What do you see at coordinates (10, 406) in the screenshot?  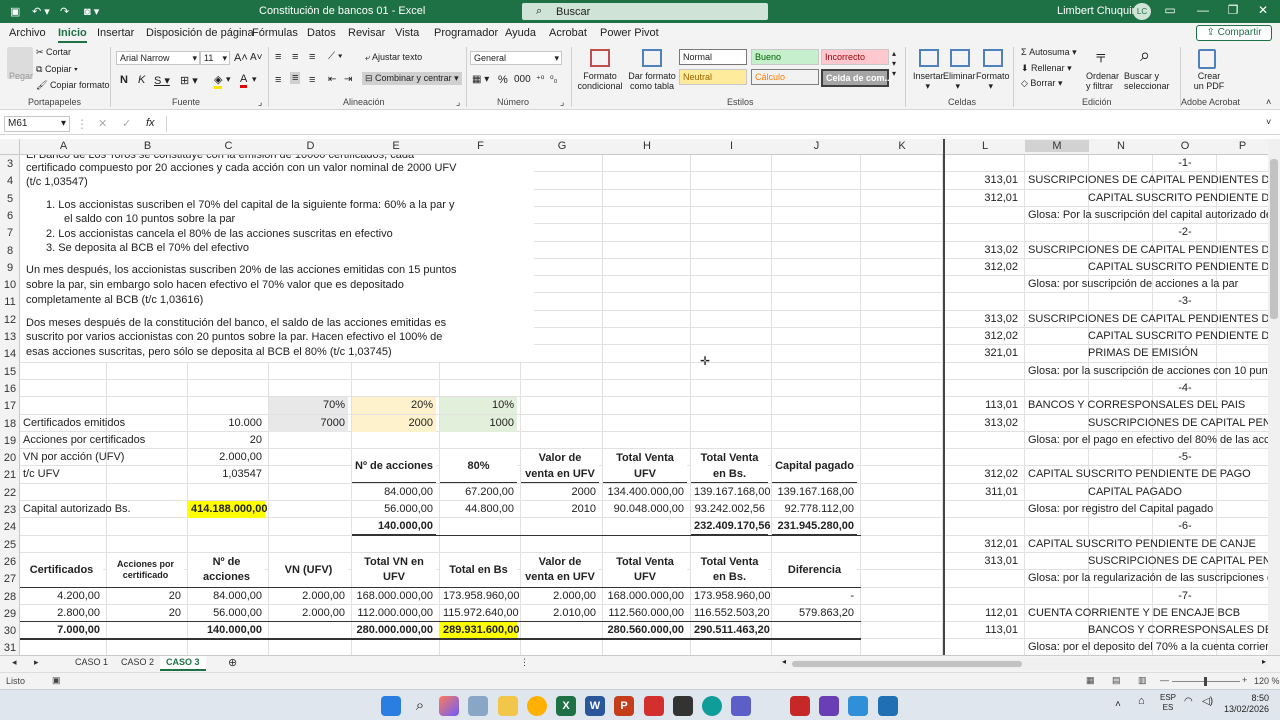 I see `row-header: 17` at bounding box center [10, 406].